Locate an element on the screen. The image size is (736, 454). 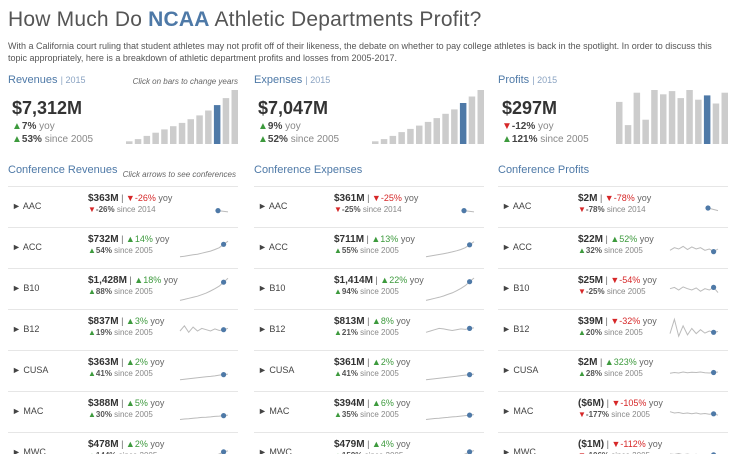
conference-amount: $363M is located at coordinates (103, 362).